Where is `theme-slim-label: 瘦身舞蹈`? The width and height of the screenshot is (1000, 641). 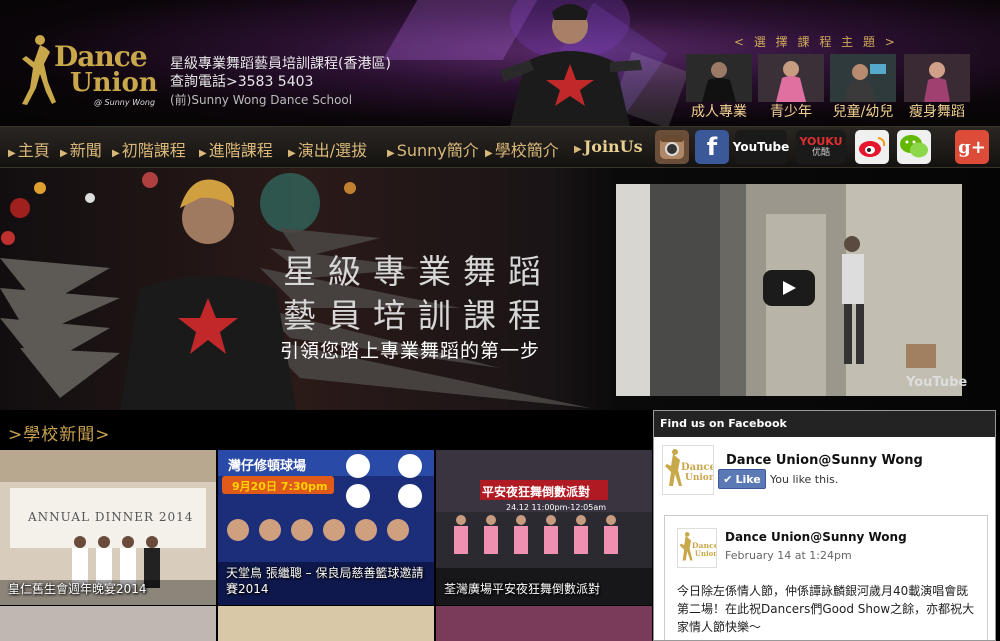
theme-slim-label: 瘦身舞蹈 is located at coordinates (937, 112).